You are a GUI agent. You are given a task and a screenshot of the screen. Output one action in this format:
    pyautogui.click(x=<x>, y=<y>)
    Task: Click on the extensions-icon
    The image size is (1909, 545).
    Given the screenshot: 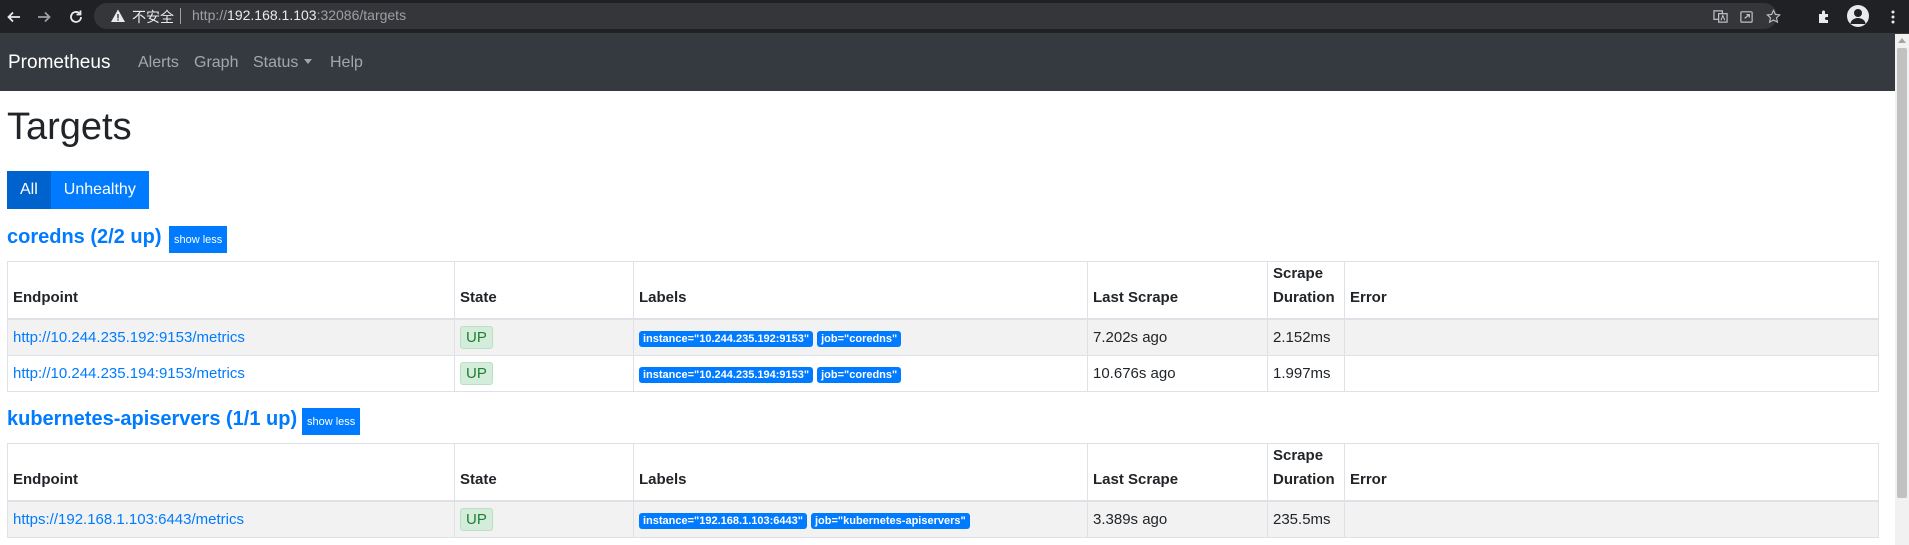 What is the action you would take?
    pyautogui.click(x=1824, y=16)
    